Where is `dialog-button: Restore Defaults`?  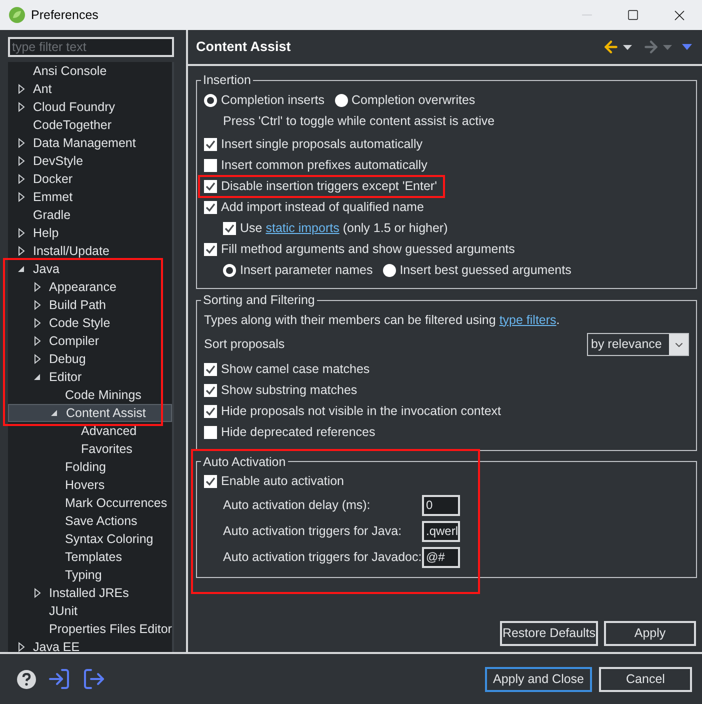 dialog-button: Restore Defaults is located at coordinates (549, 633).